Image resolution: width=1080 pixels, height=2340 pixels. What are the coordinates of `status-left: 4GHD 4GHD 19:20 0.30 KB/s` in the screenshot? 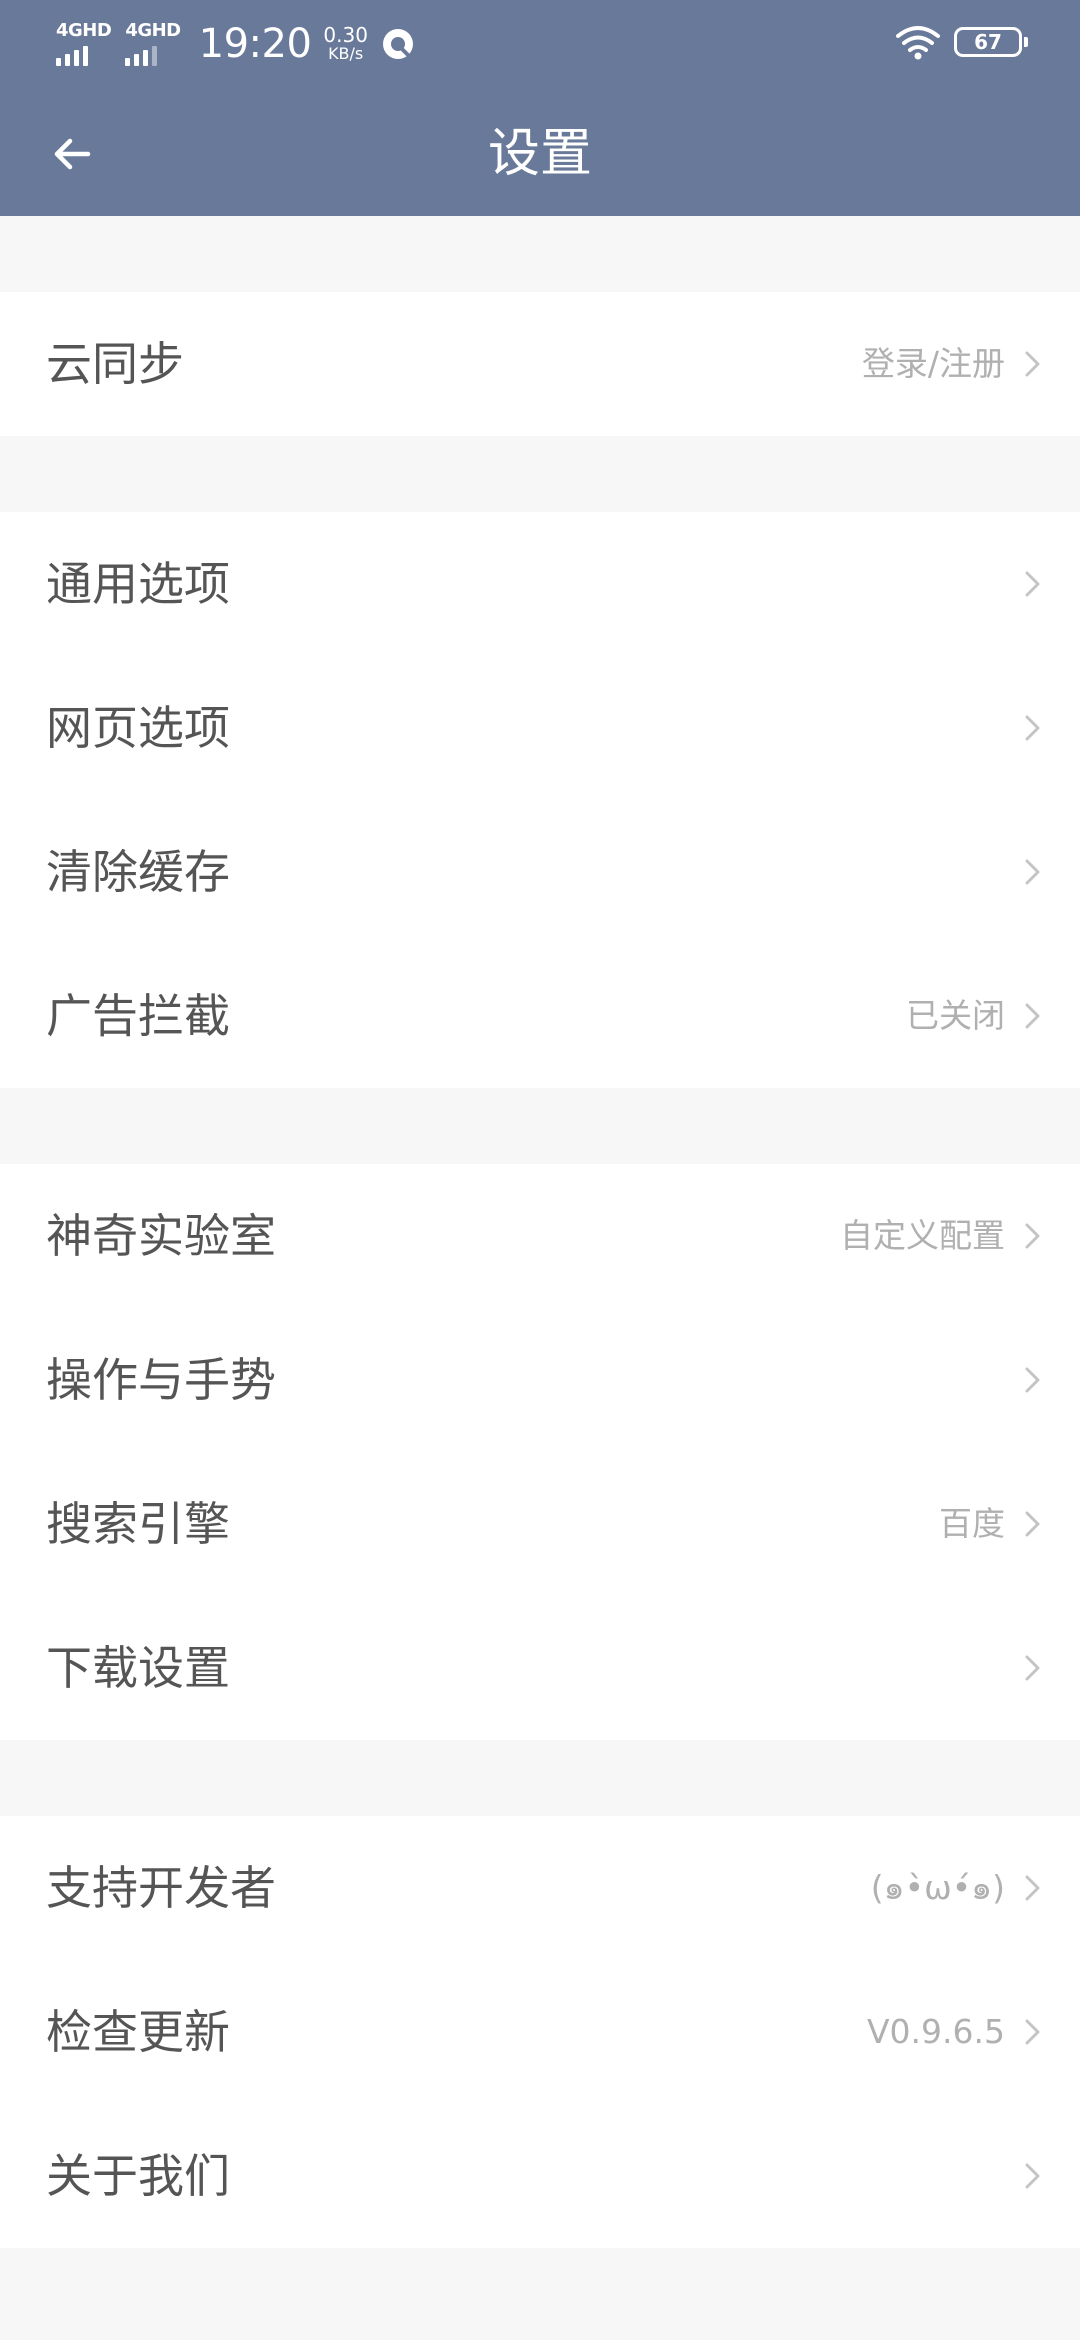 It's located at (236, 44).